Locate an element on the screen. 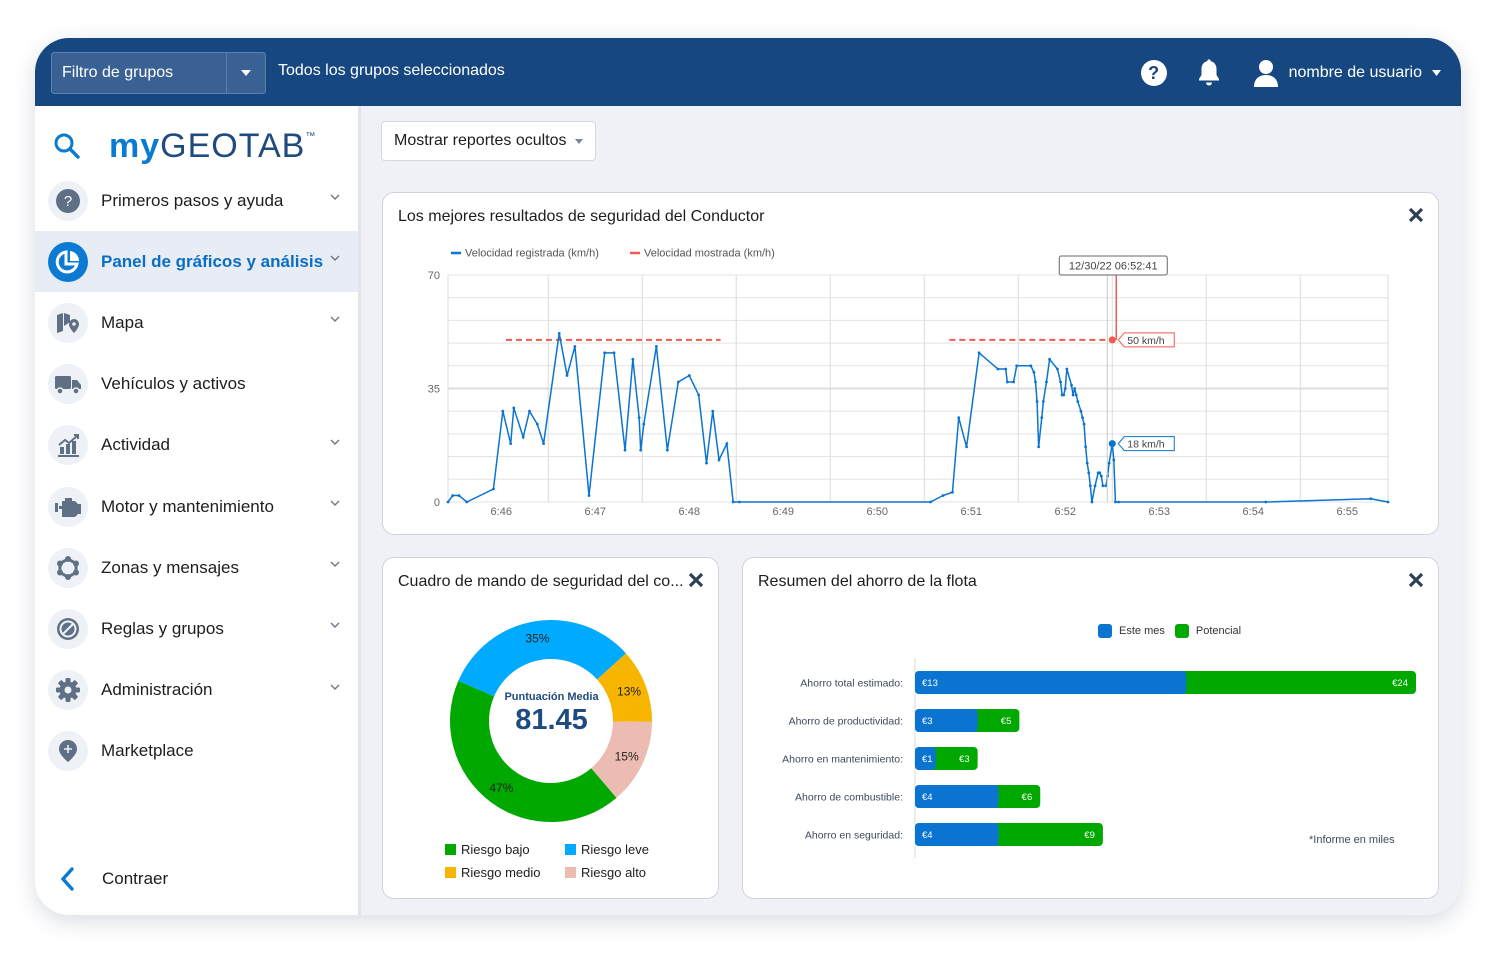  mygeotab-logo: myGEOTAB™ is located at coordinates (212, 146).